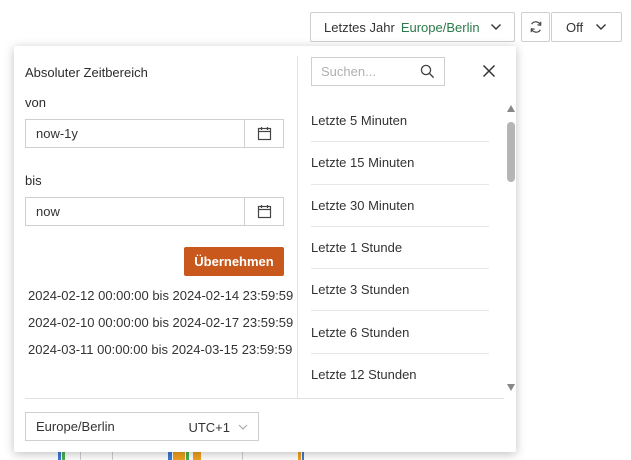  What do you see at coordinates (35, 102) in the screenshot?
I see `from-label: von` at bounding box center [35, 102].